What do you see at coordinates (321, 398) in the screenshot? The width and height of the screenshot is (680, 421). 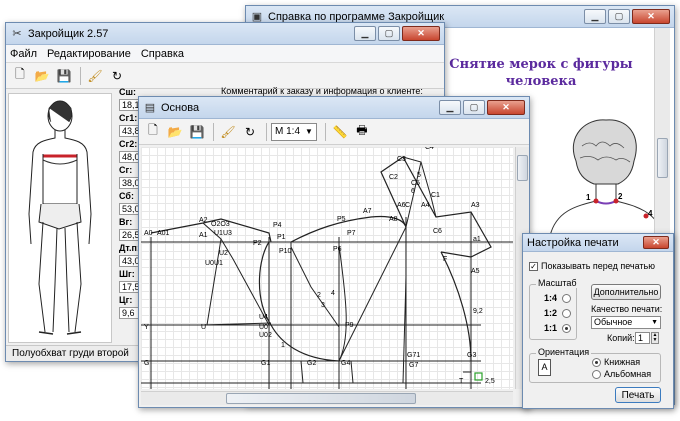 I see `canvas-hscroll-thumb` at bounding box center [321, 398].